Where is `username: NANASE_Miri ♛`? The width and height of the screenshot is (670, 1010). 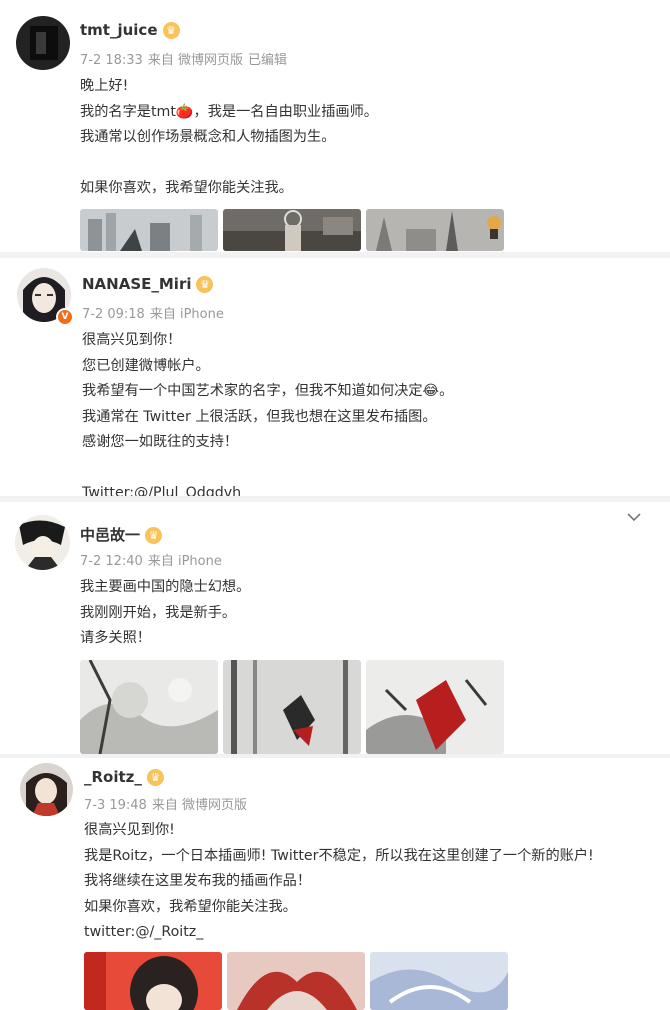 username: NANASE_Miri ♛ is located at coordinates (148, 284).